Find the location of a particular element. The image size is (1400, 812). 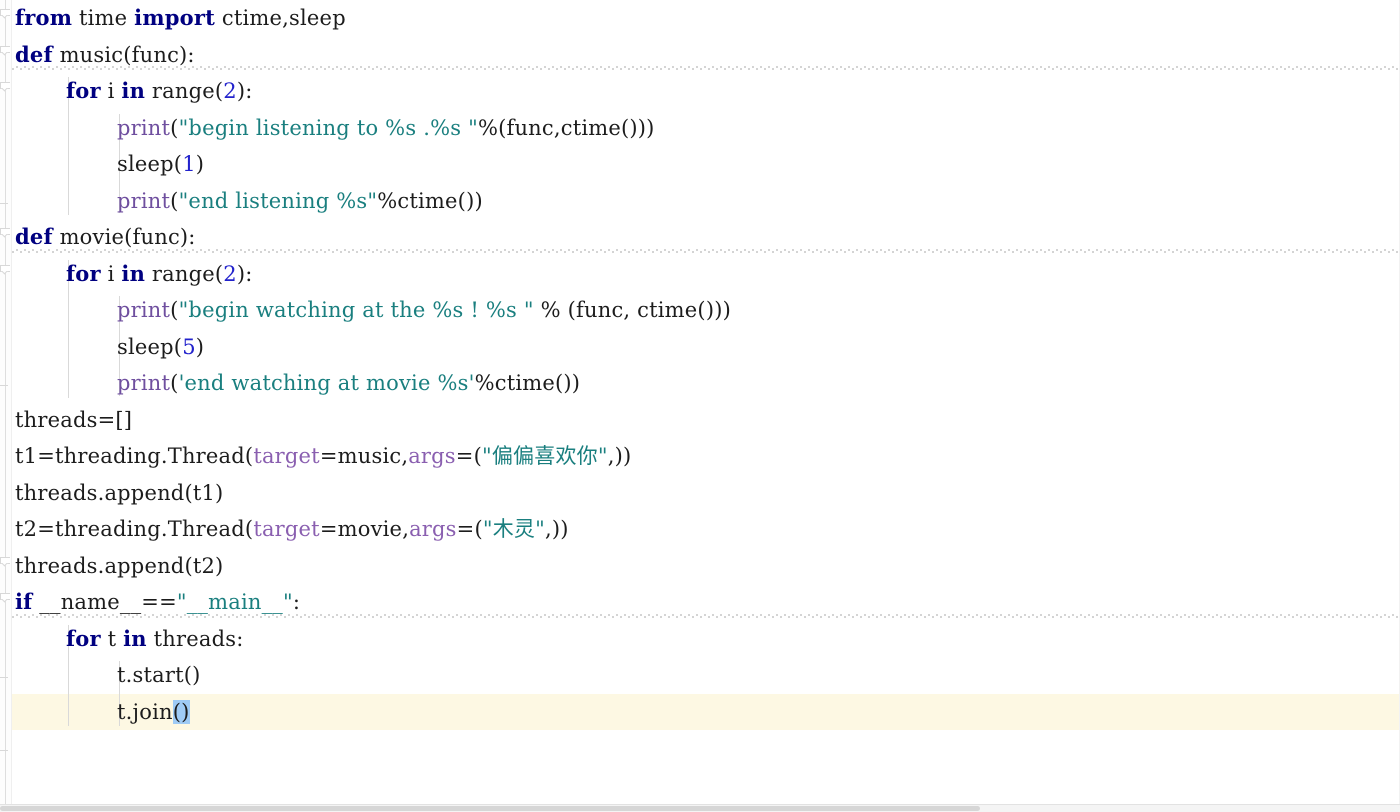

horizontal-scrollbar-thumb is located at coordinates (490, 808).